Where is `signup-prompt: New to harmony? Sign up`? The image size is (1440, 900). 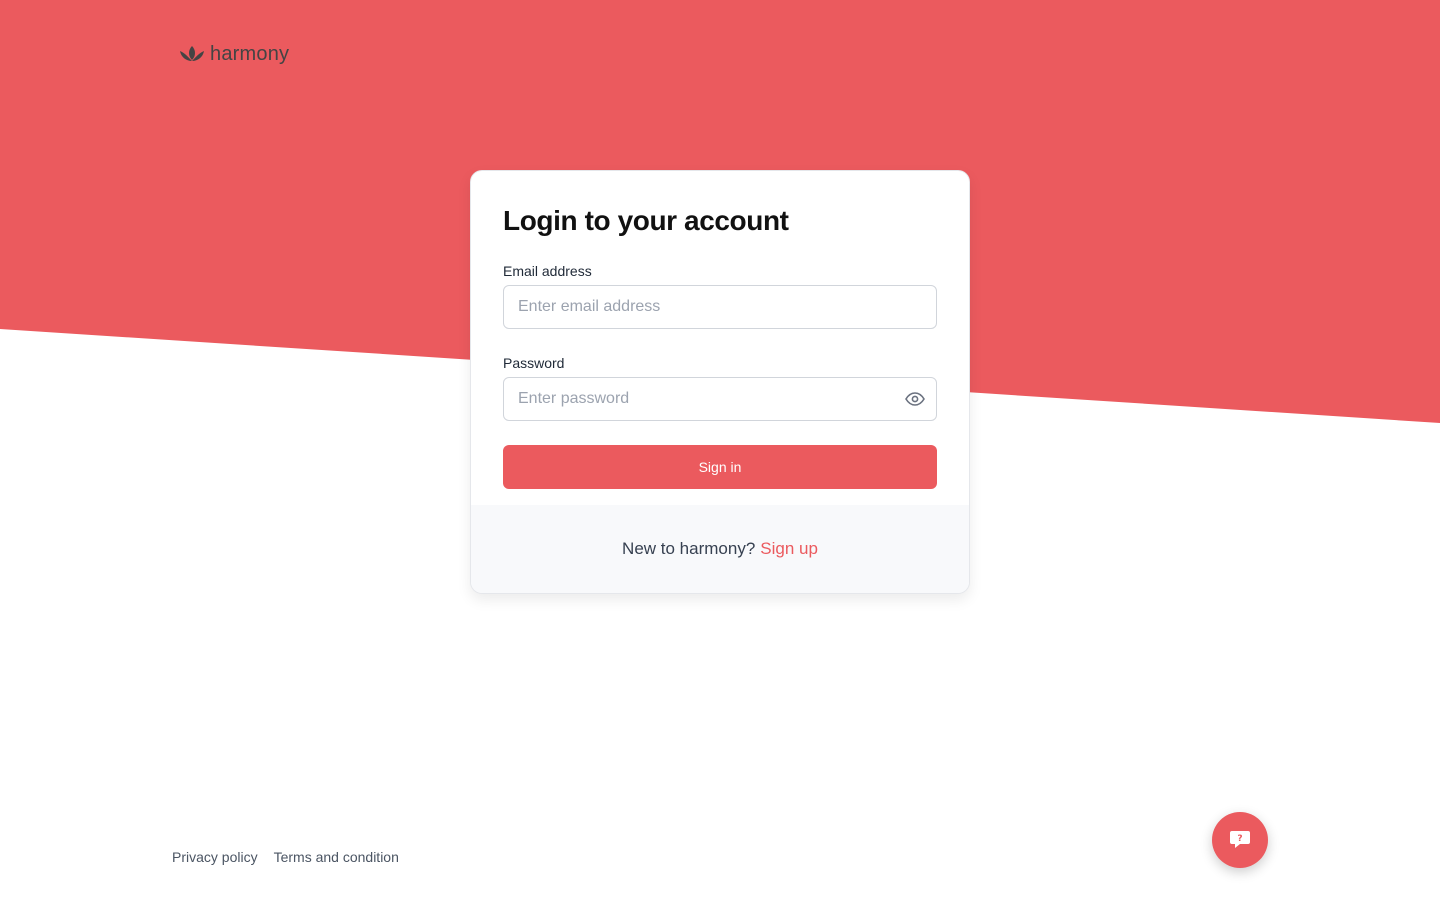 signup-prompt: New to harmony? Sign up is located at coordinates (720, 549).